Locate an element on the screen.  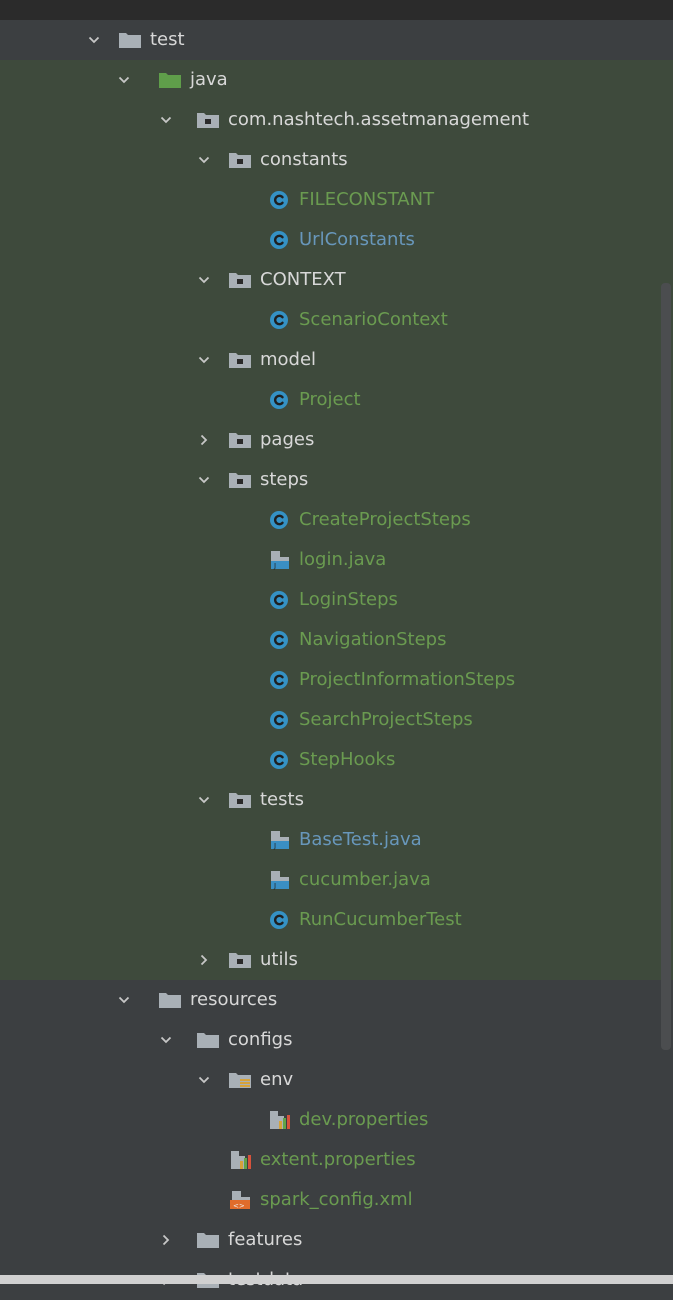
tree-row: Jlogin.java is located at coordinates (336, 560).